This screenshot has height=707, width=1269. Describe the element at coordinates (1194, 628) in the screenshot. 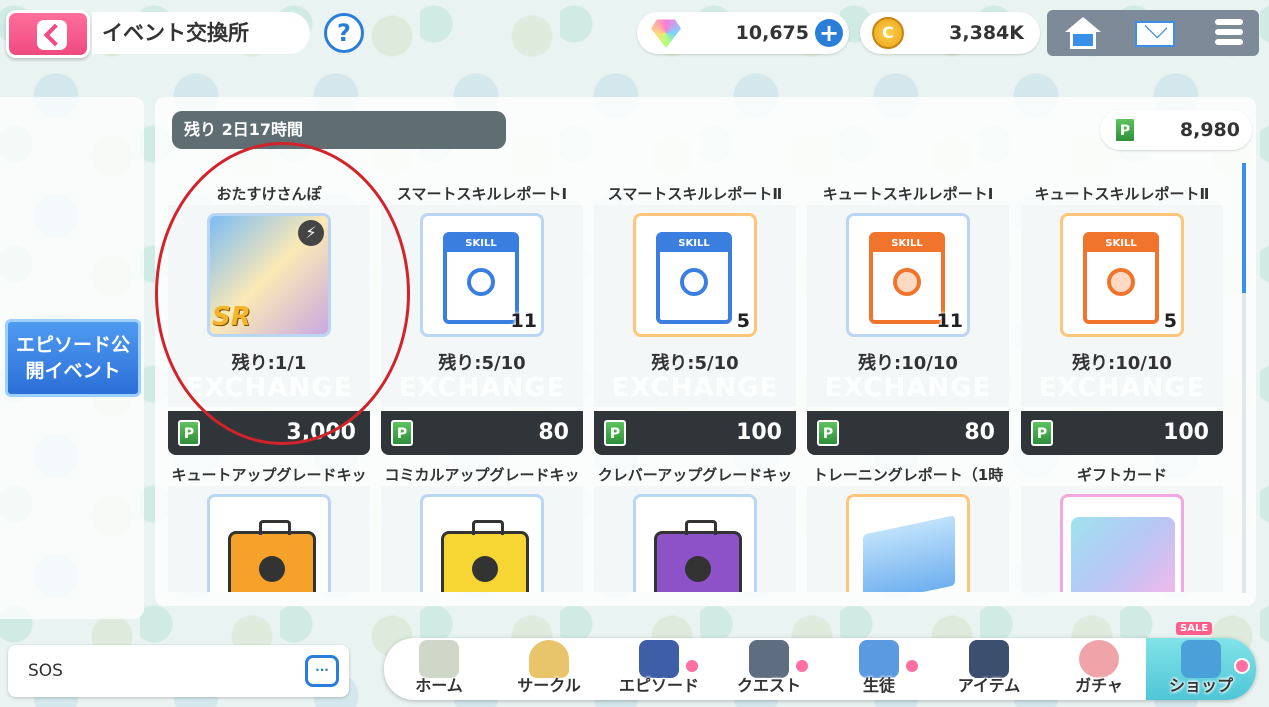

I see `sale-badge: SALE` at that location.